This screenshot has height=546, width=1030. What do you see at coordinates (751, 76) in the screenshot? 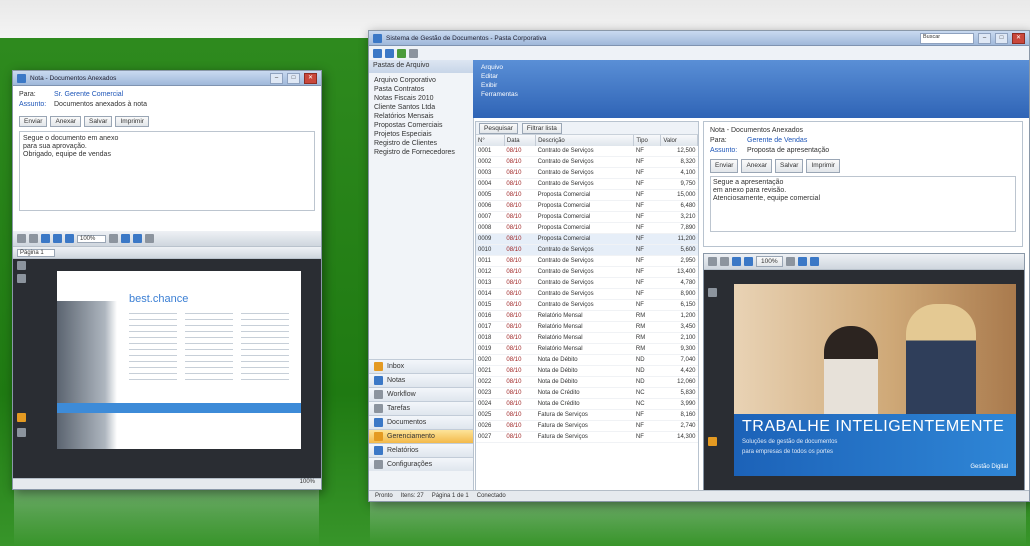
I see `ribbon-item: Editar` at bounding box center [751, 76].